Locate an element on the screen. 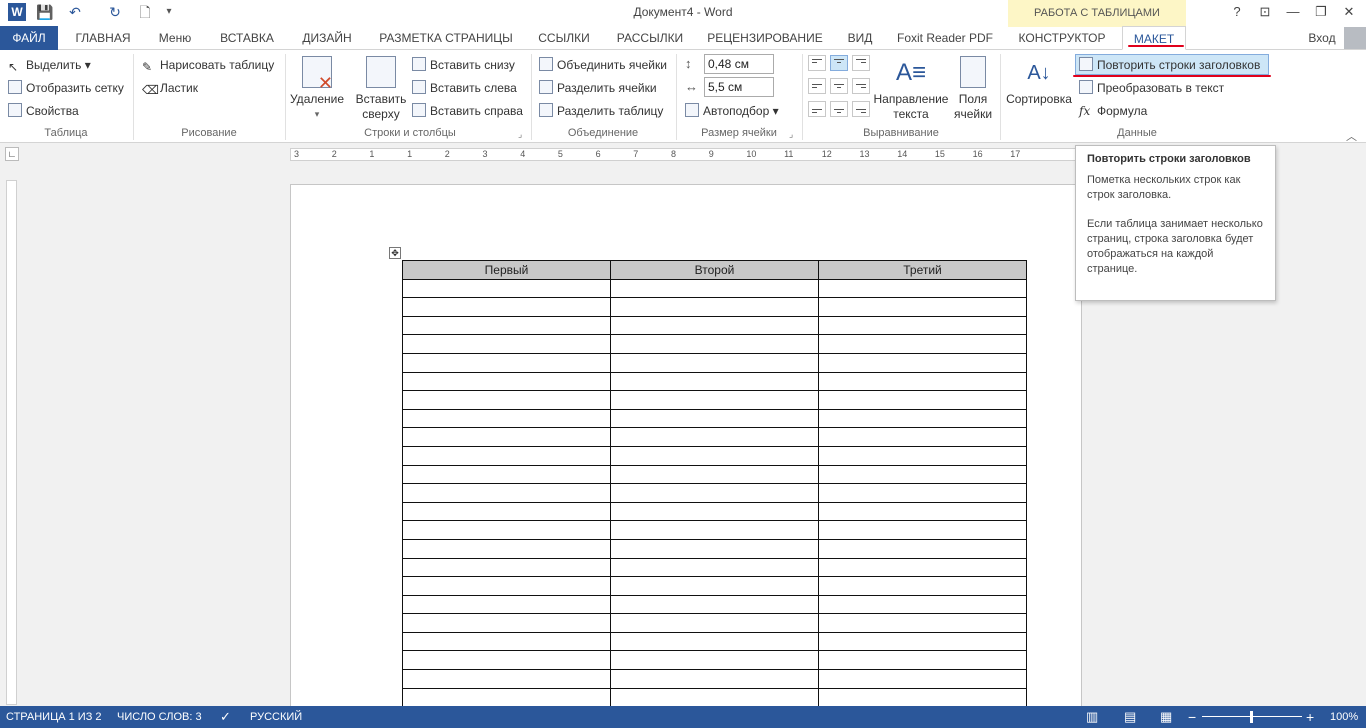 This screenshot has width=1366, height=728. repeat-header-rows-button: Повторить строки заголовков is located at coordinates (1172, 64).